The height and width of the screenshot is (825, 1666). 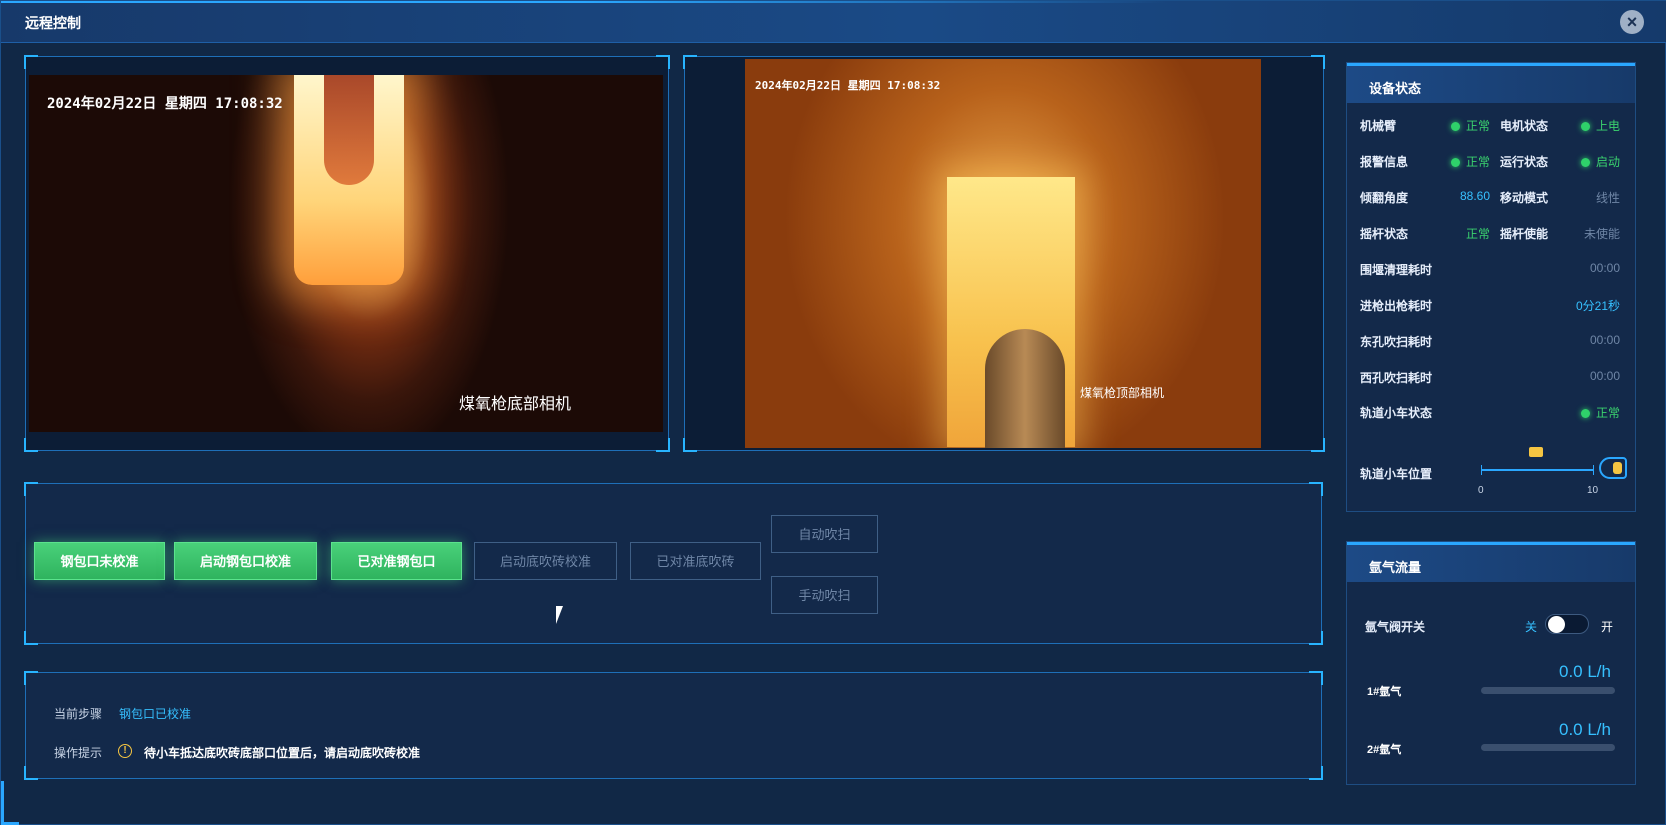 I want to click on status-value: 未使能, so click(x=1586, y=233).